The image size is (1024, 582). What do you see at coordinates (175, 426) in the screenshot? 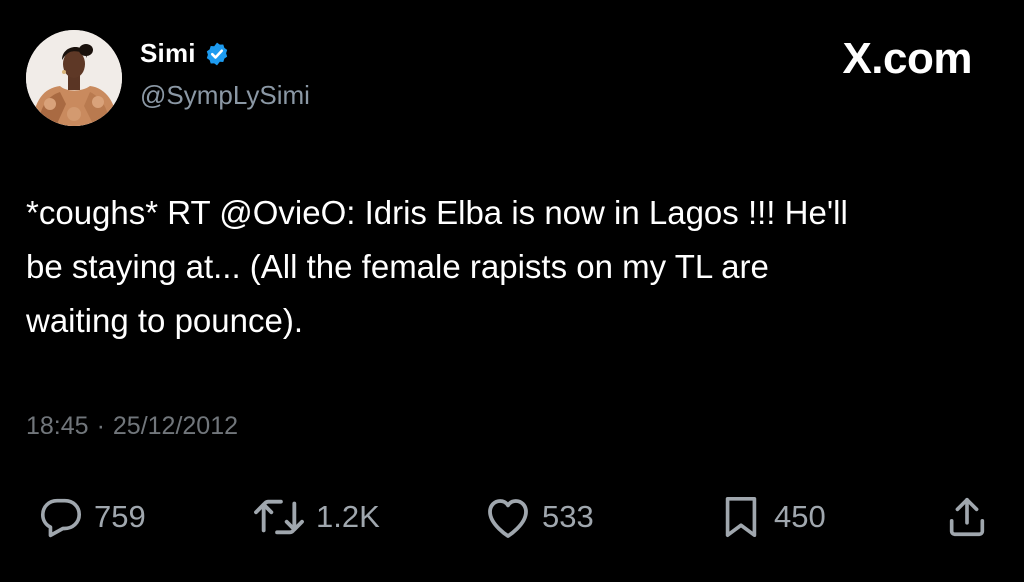
I see `tweet-date: 25/12/2012` at bounding box center [175, 426].